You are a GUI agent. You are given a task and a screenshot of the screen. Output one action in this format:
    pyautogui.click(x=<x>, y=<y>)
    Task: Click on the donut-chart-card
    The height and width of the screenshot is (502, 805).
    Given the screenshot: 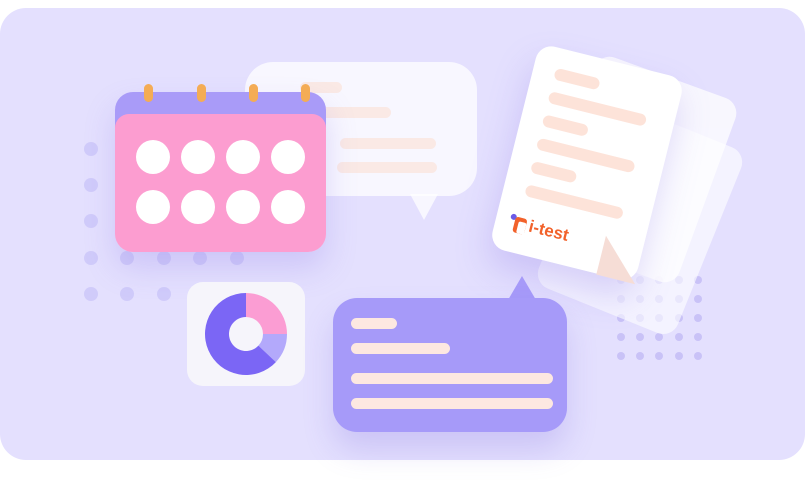 What is the action you would take?
    pyautogui.click(x=246, y=334)
    